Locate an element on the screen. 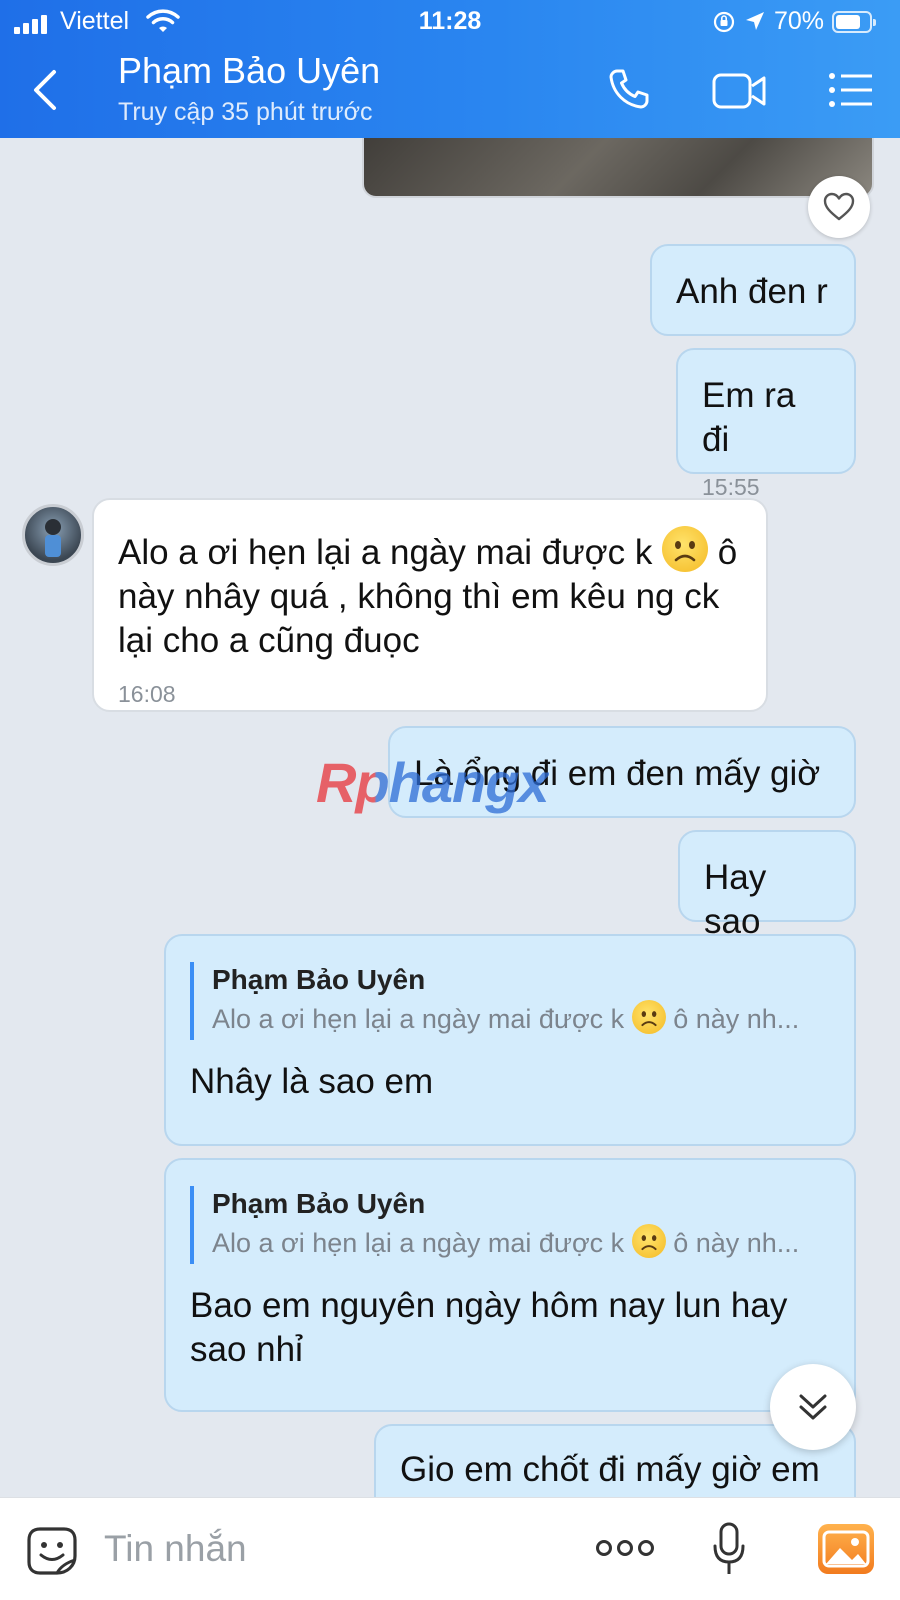  message-time: 16:08 is located at coordinates (147, 694).